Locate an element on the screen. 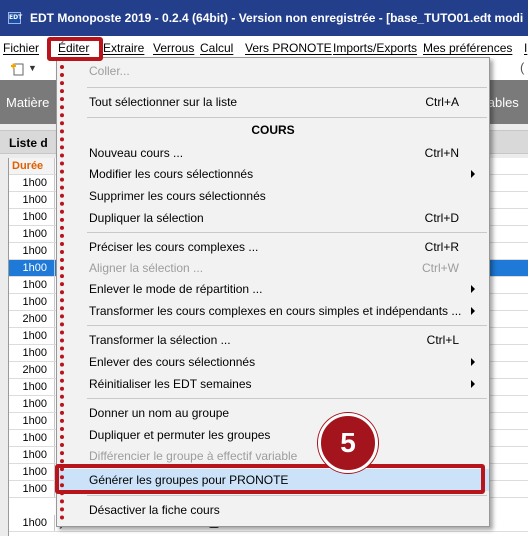  menu-calcul: Calcul is located at coordinates (216, 48).